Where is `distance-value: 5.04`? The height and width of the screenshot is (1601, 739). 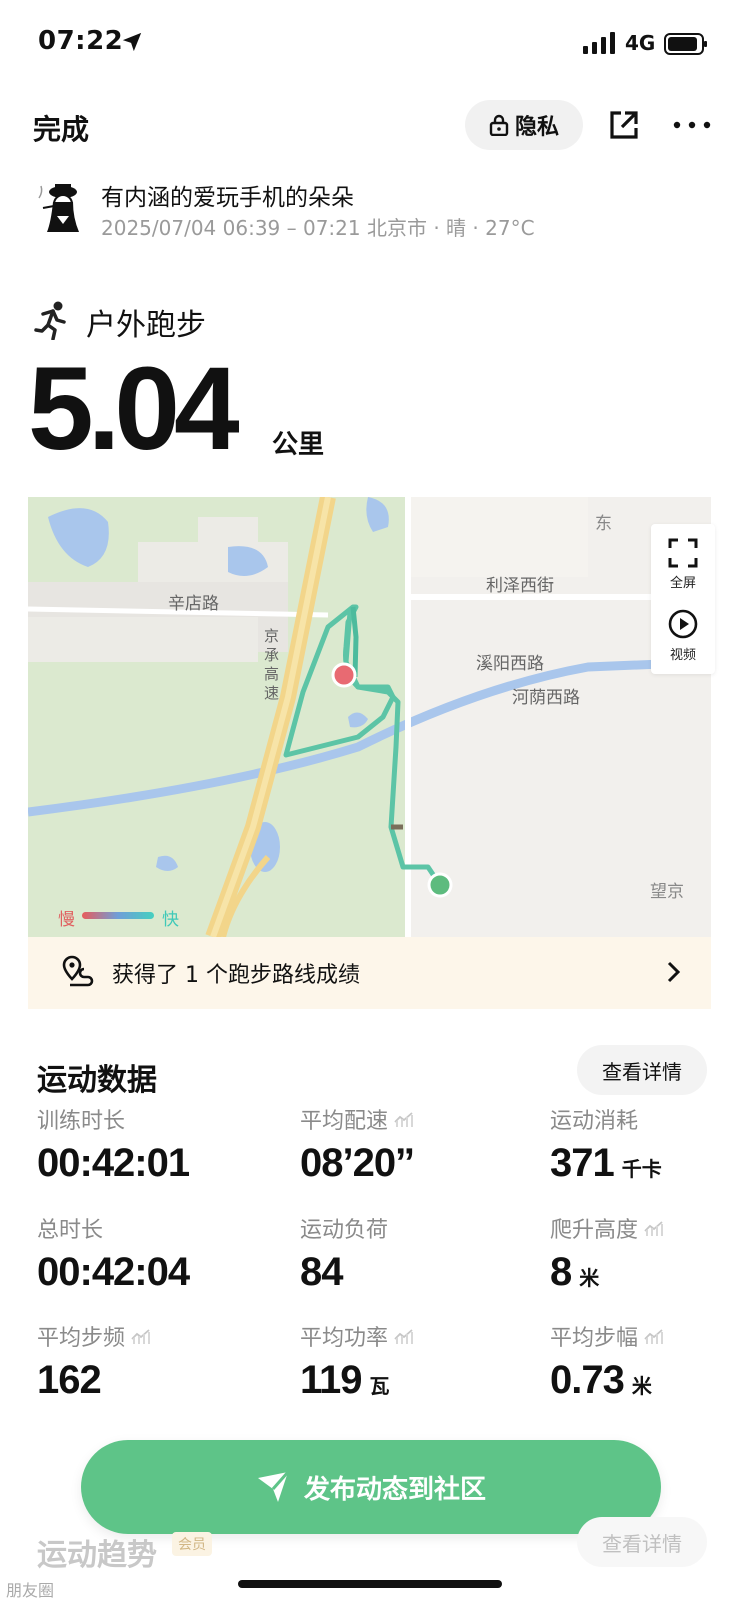 distance-value: 5.04 is located at coordinates (134, 409).